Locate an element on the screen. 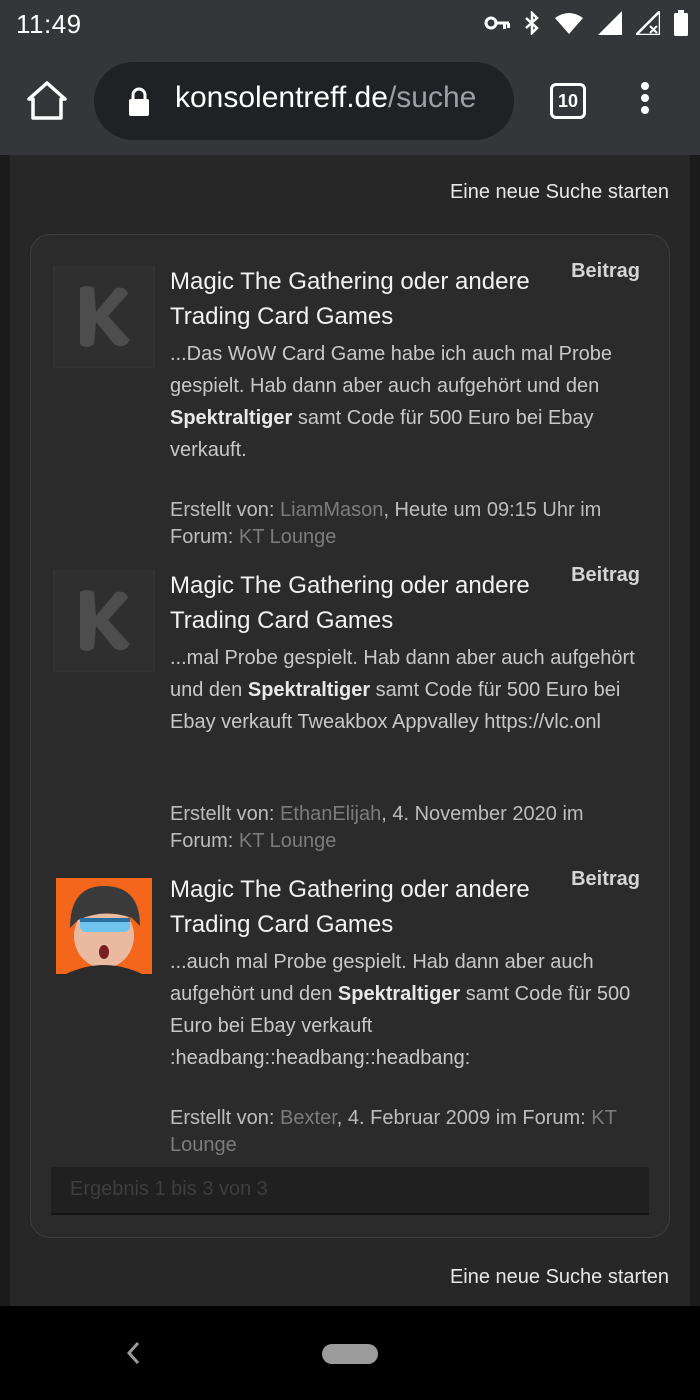  new-search-link-bottom: Eine neue Suche starten is located at coordinates (559, 1277).